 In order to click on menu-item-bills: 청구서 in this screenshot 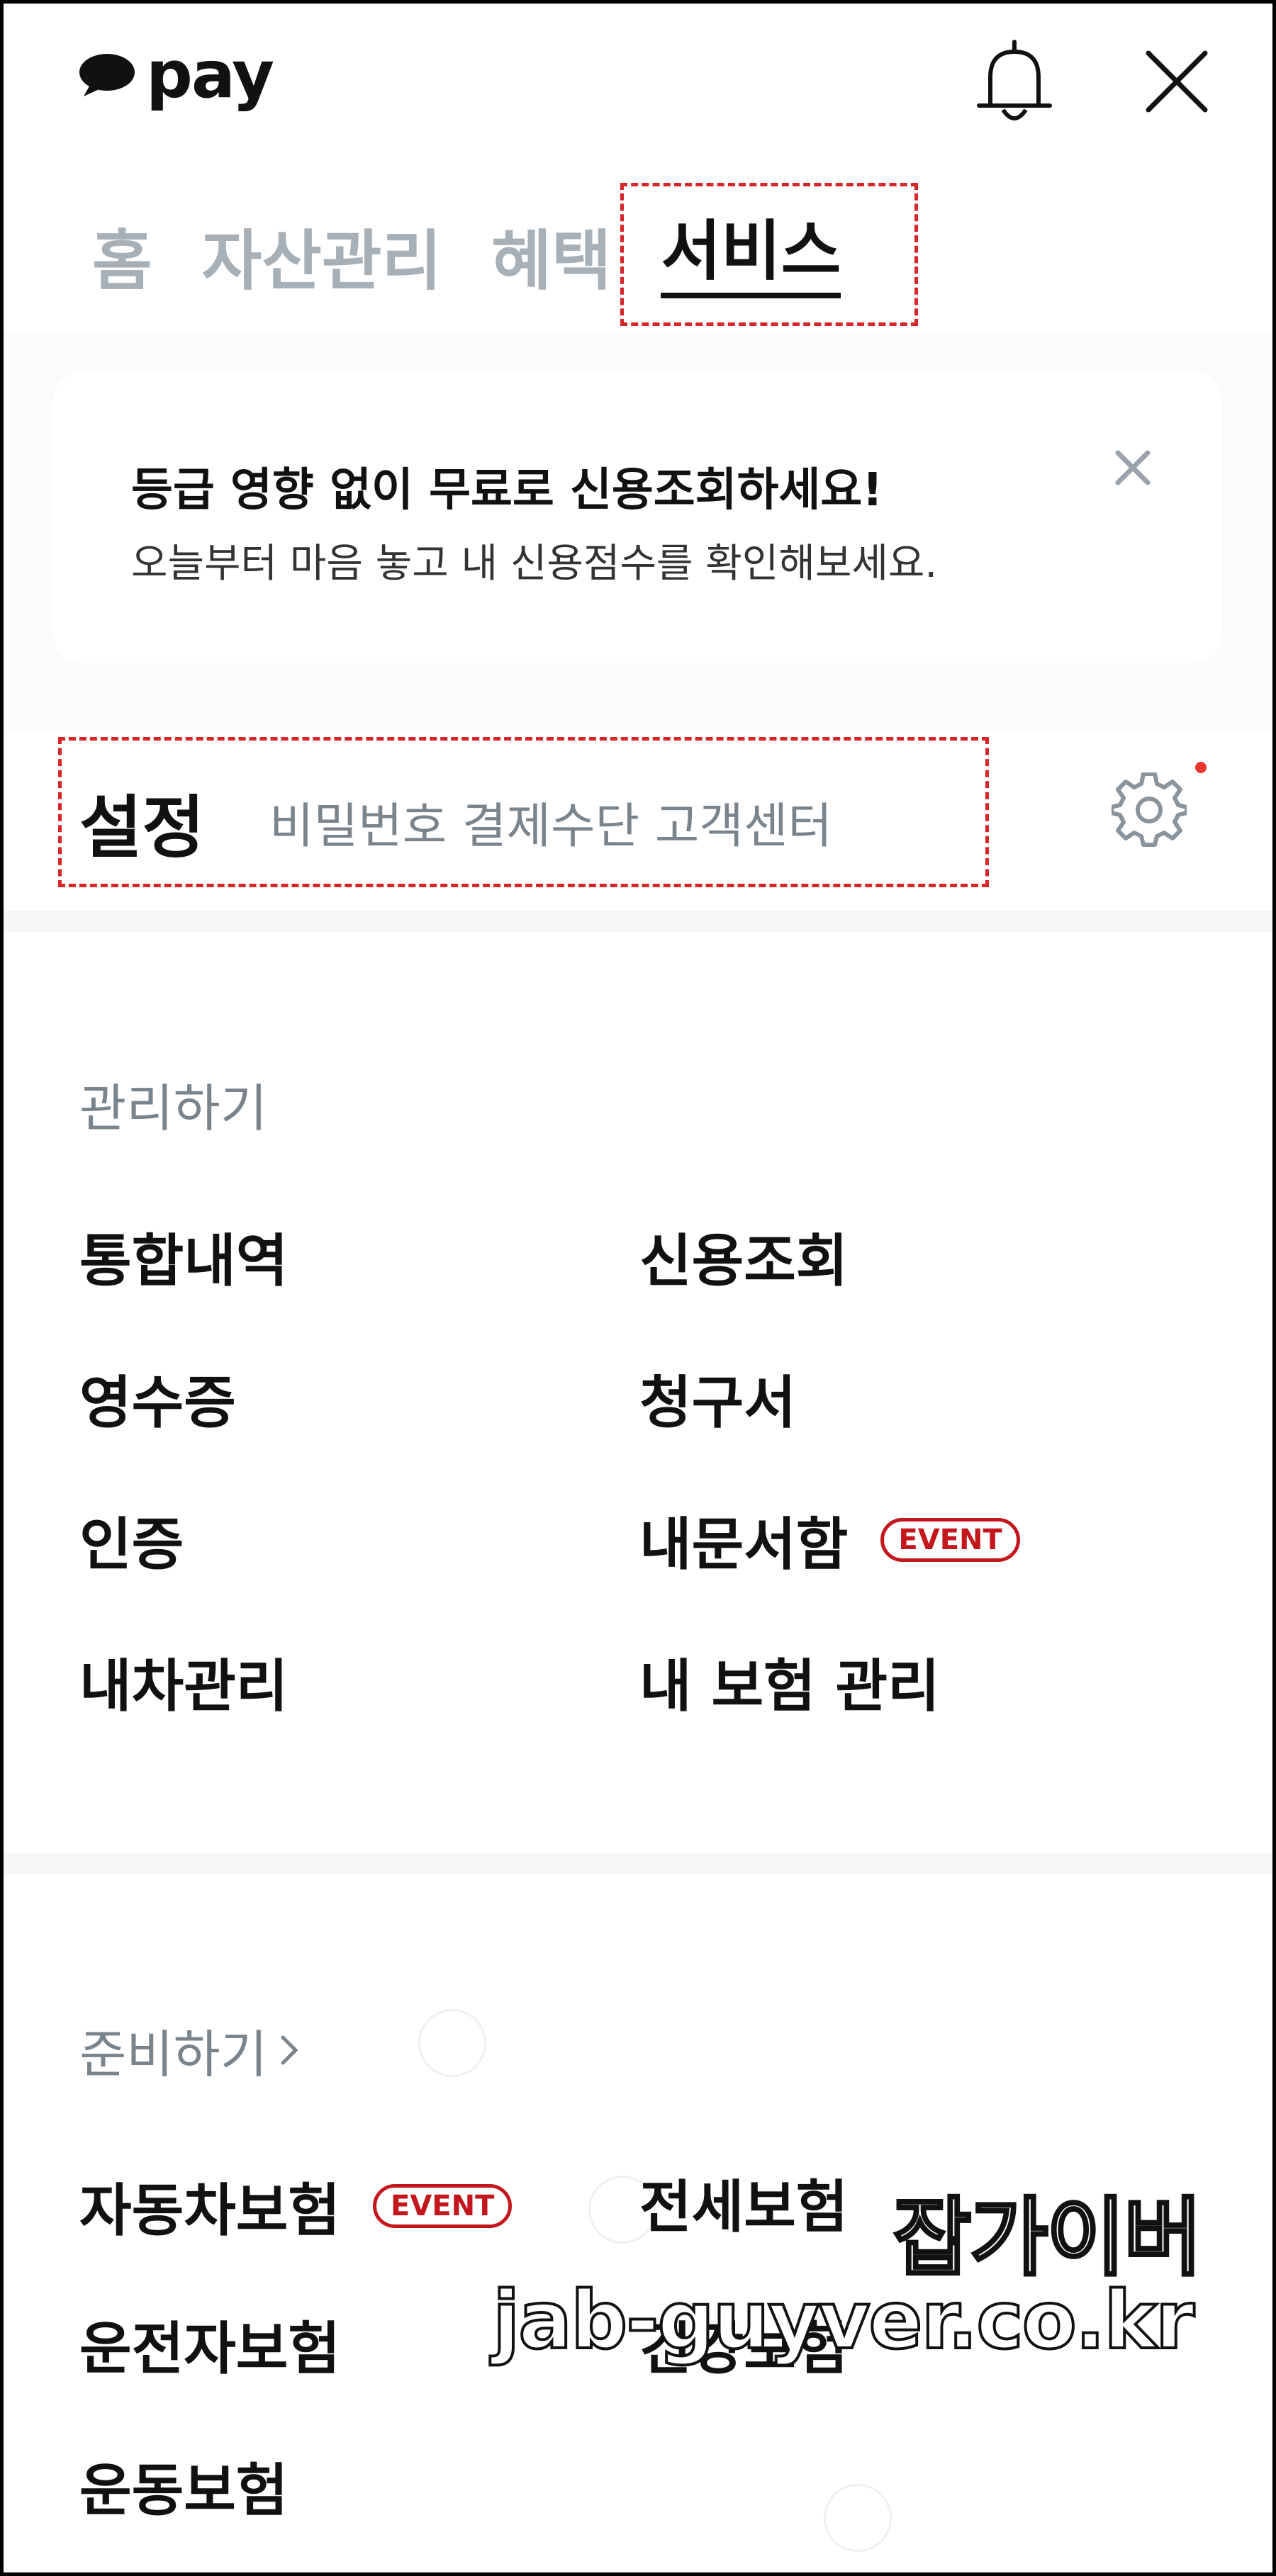, I will do `click(717, 1398)`.